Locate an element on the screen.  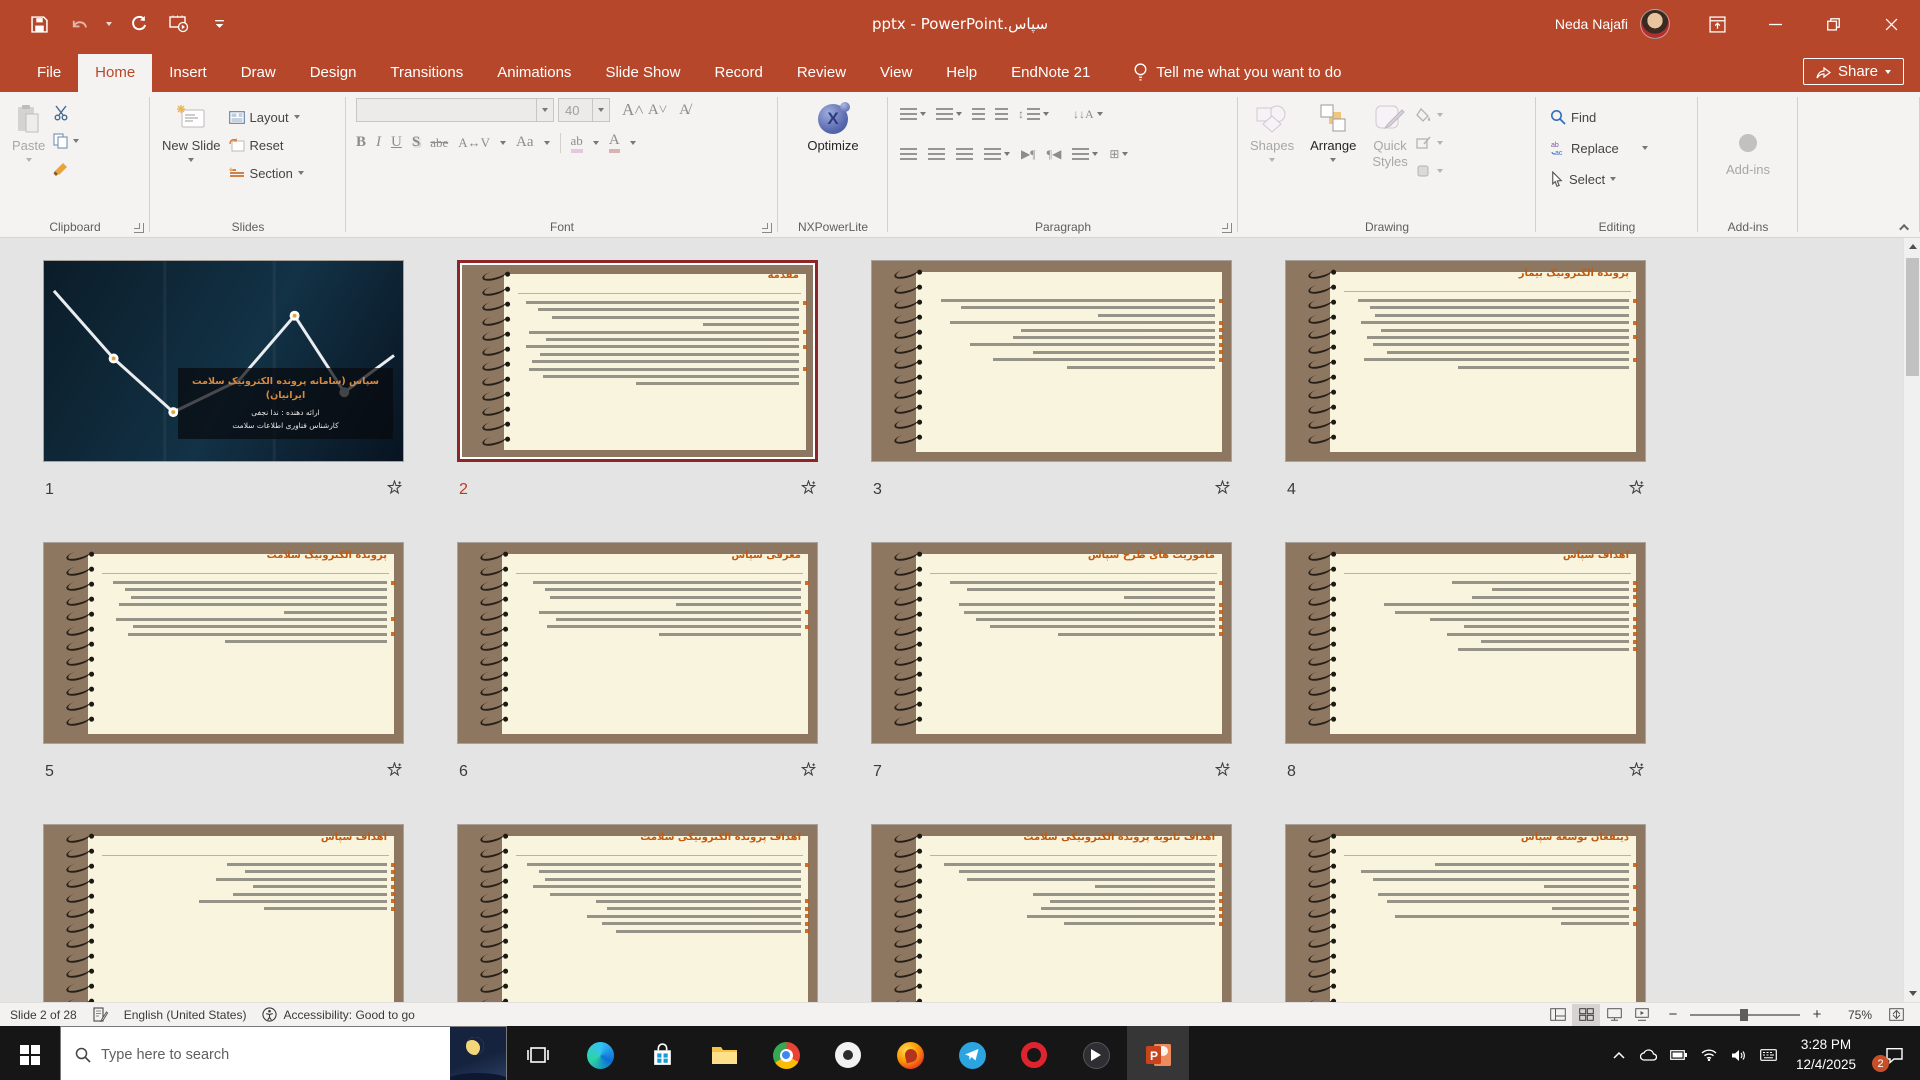
tab-file: File is located at coordinates (49, 73).